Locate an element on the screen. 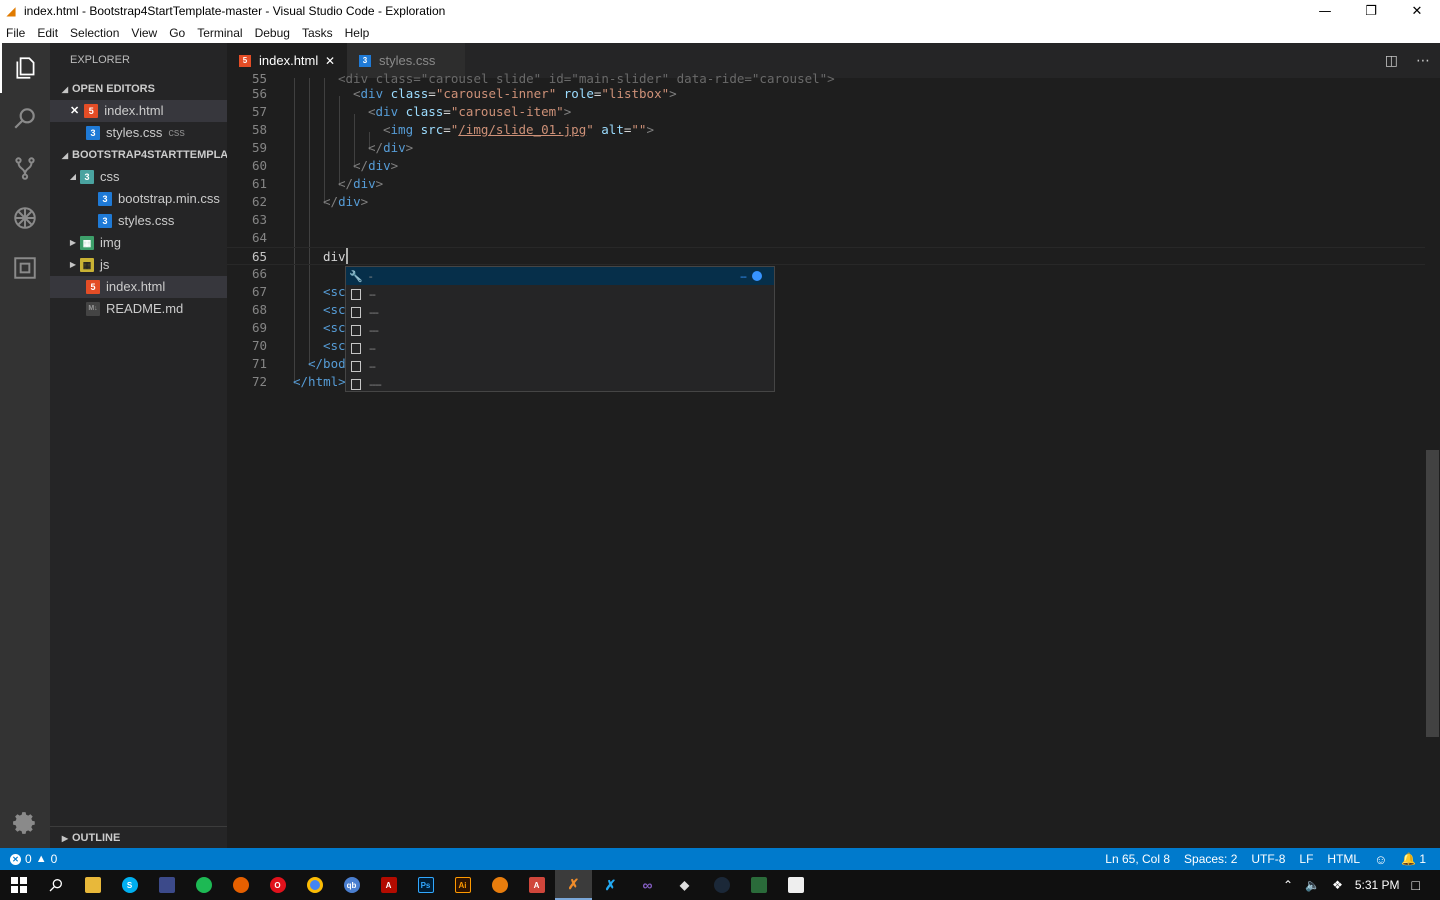 This screenshot has height=900, width=1440. tree-file-index-html: 5 index.html is located at coordinates (138, 287).